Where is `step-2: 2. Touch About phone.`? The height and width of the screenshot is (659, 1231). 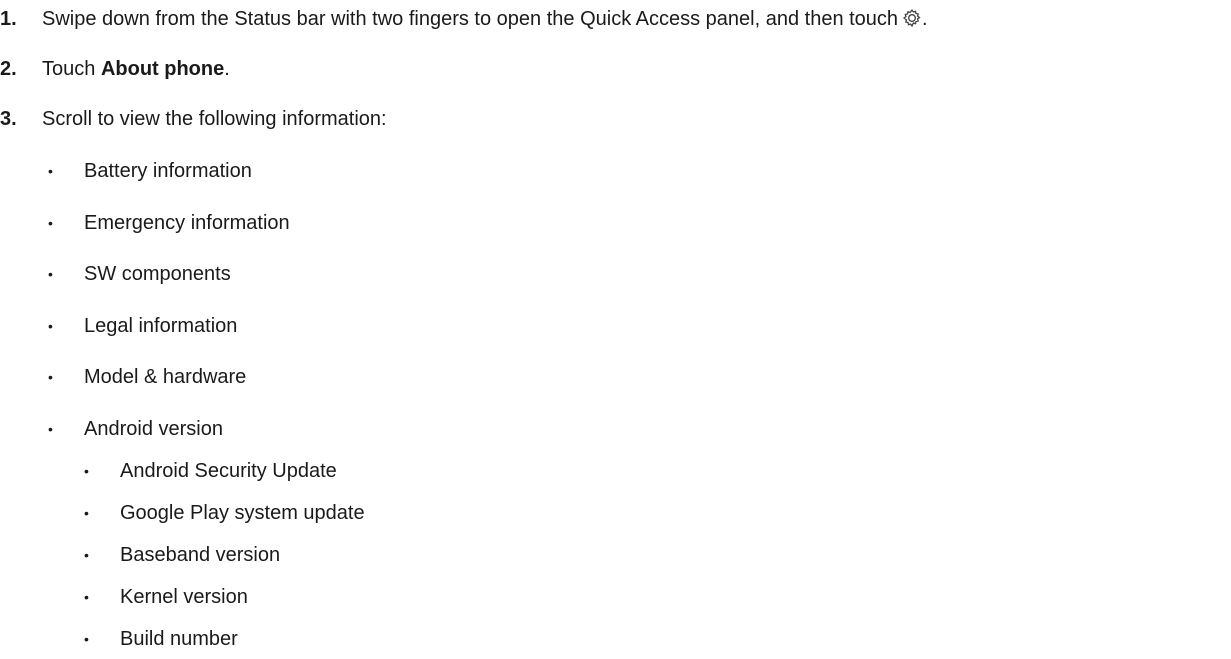 step-2: 2. Touch About phone. is located at coordinates (115, 69).